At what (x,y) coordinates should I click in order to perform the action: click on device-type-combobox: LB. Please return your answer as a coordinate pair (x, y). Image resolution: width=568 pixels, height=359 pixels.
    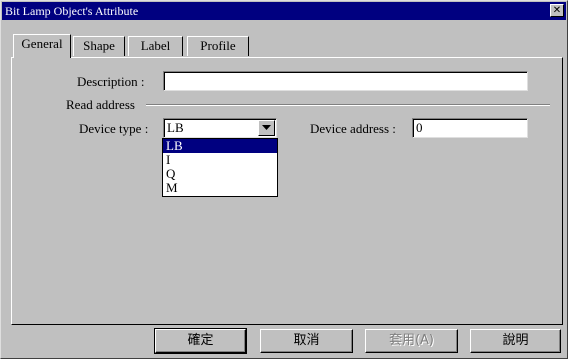
    Looking at the image, I should click on (220, 128).